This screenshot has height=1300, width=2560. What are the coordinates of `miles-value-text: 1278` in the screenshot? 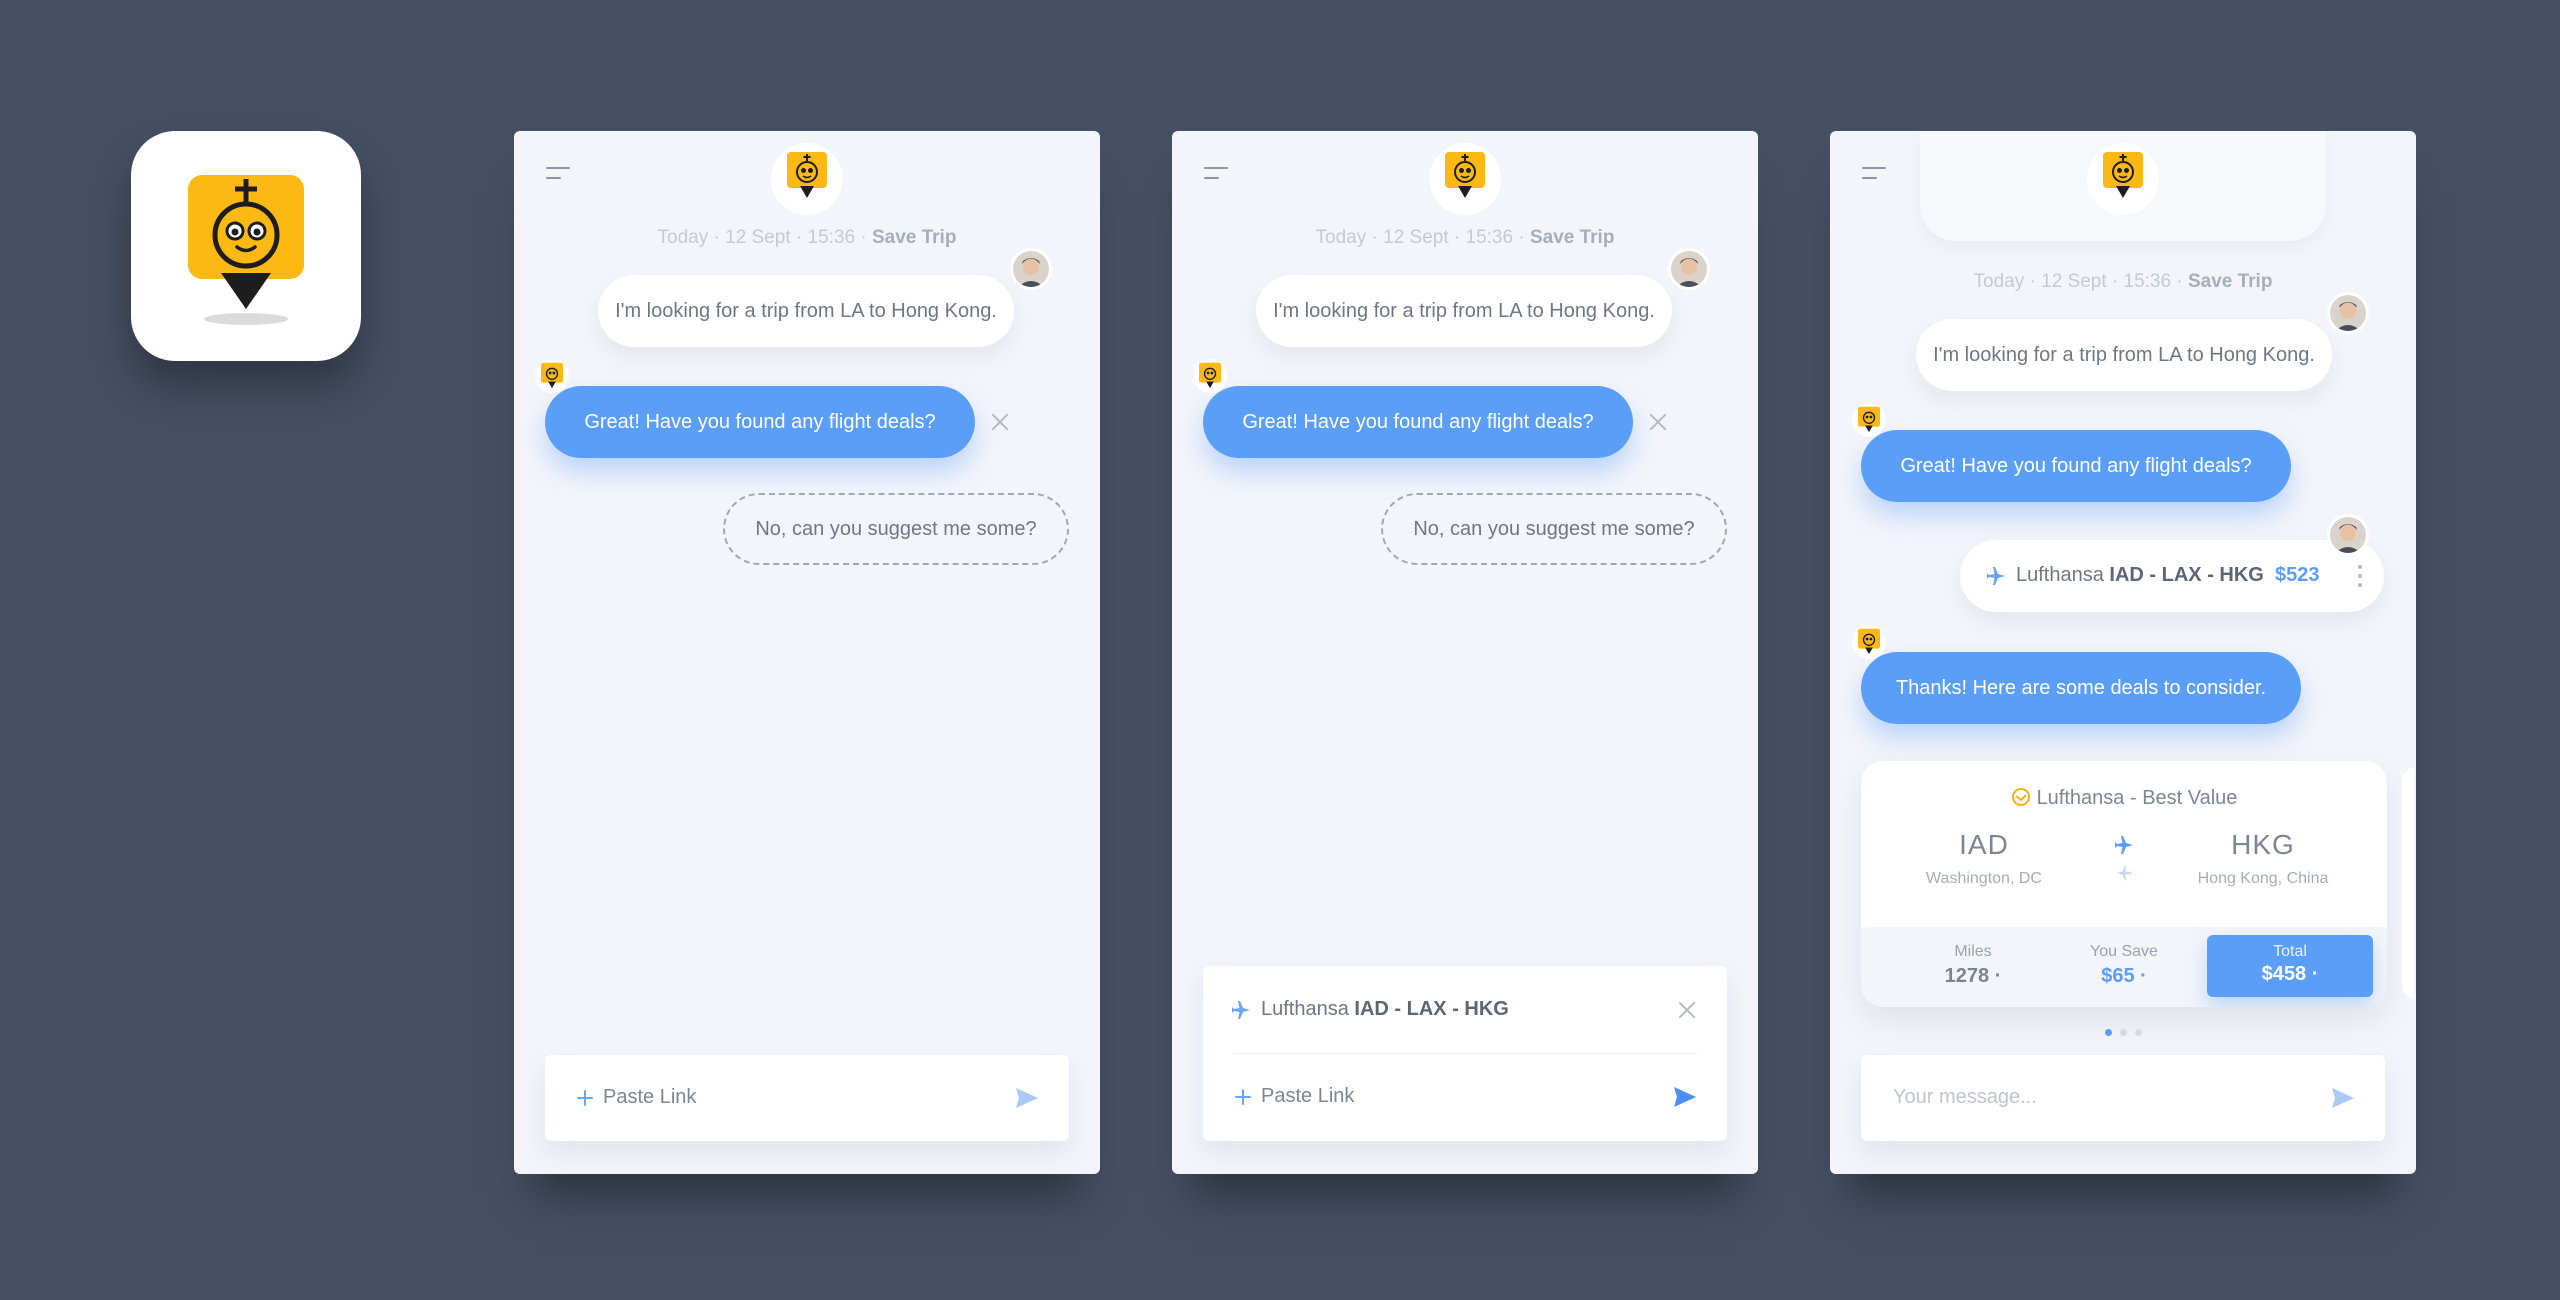 It's located at (1967, 976).